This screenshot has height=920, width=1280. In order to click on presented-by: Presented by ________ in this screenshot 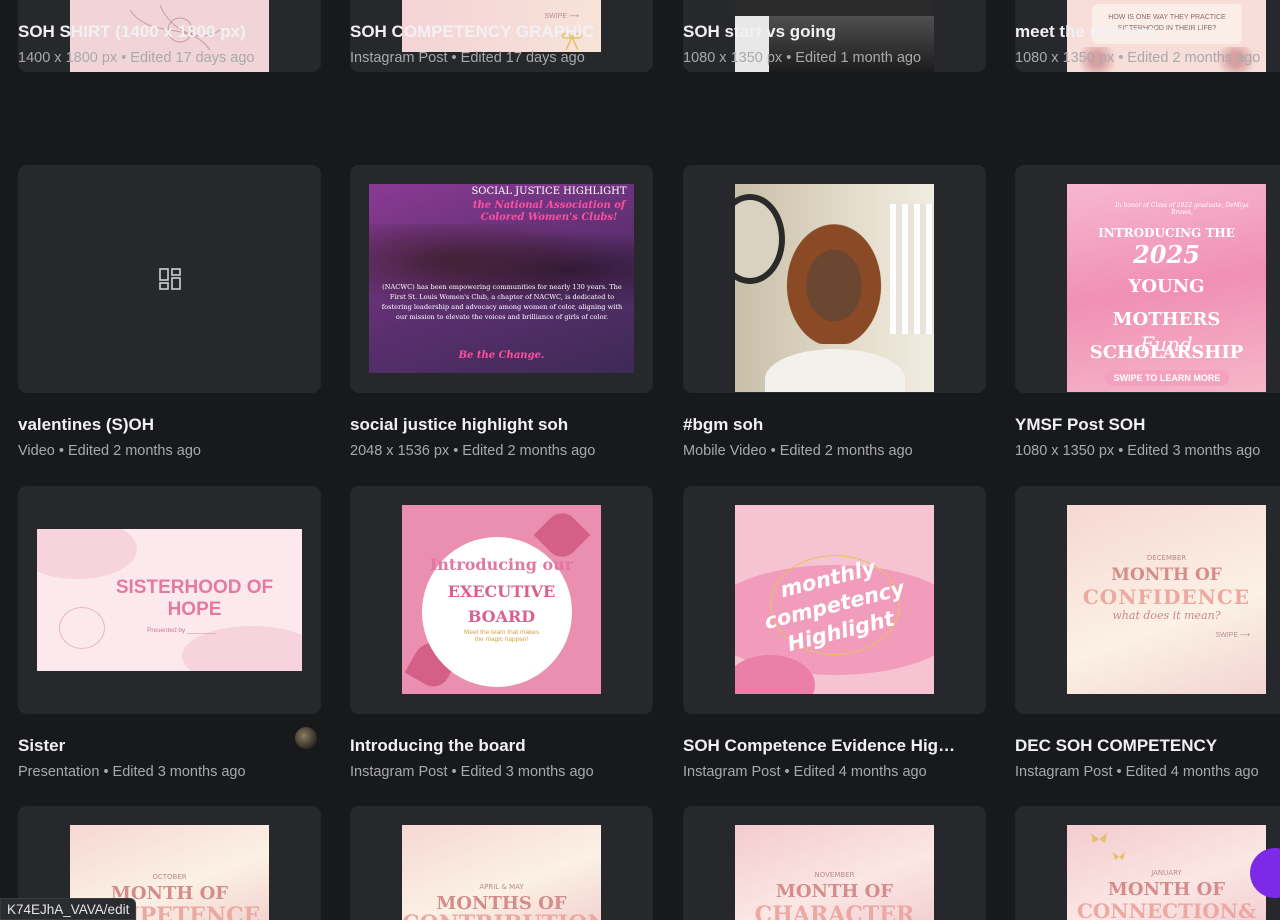, I will do `click(182, 630)`.